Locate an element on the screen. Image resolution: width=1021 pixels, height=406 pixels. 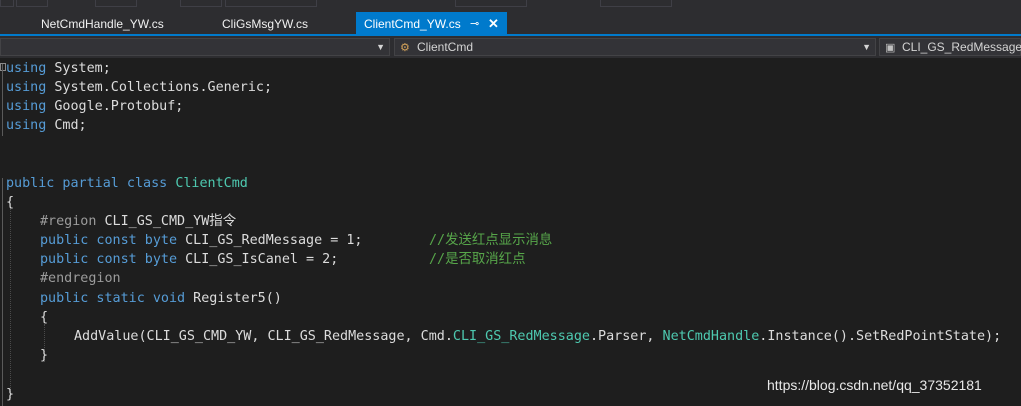
preprocessor: #region is located at coordinates (68, 221).